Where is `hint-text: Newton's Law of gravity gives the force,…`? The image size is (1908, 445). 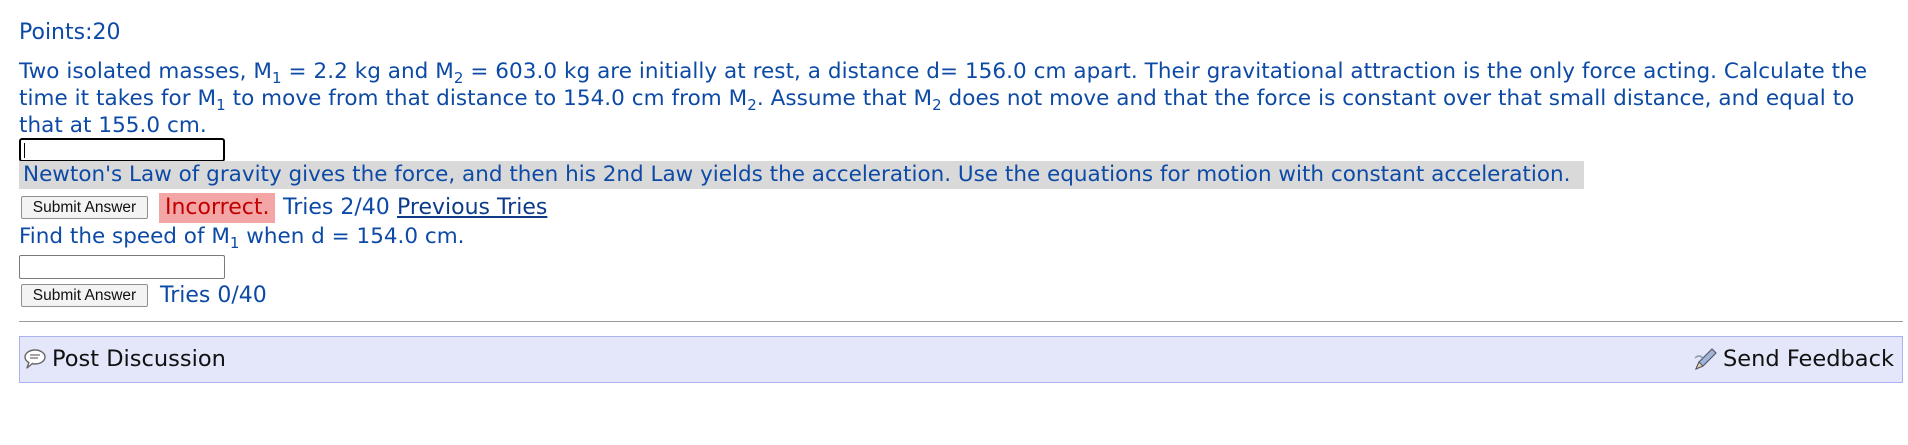 hint-text: Newton's Law of gravity gives the force,… is located at coordinates (801, 175).